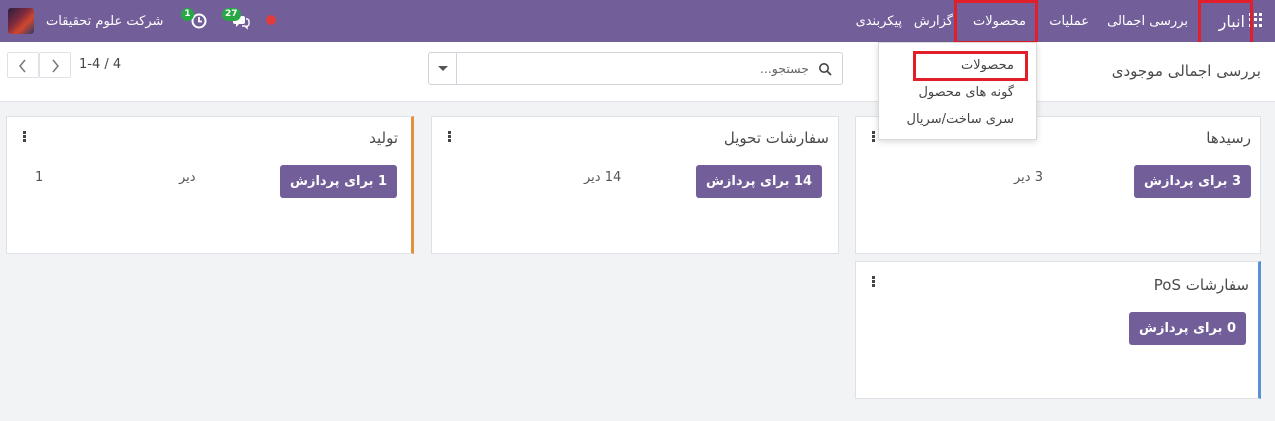  I want to click on search-input, so click(637, 68).